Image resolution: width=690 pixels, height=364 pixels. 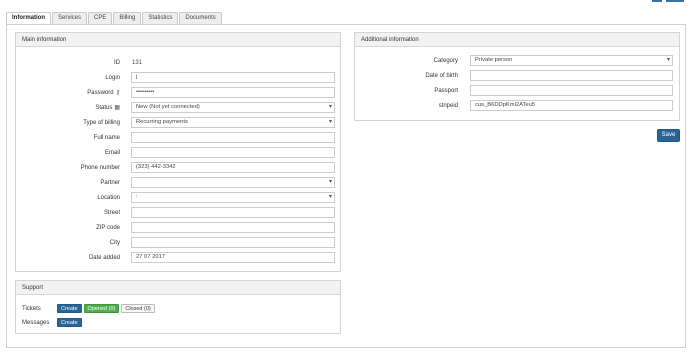 I want to click on id-label: ID, so click(x=117, y=63).